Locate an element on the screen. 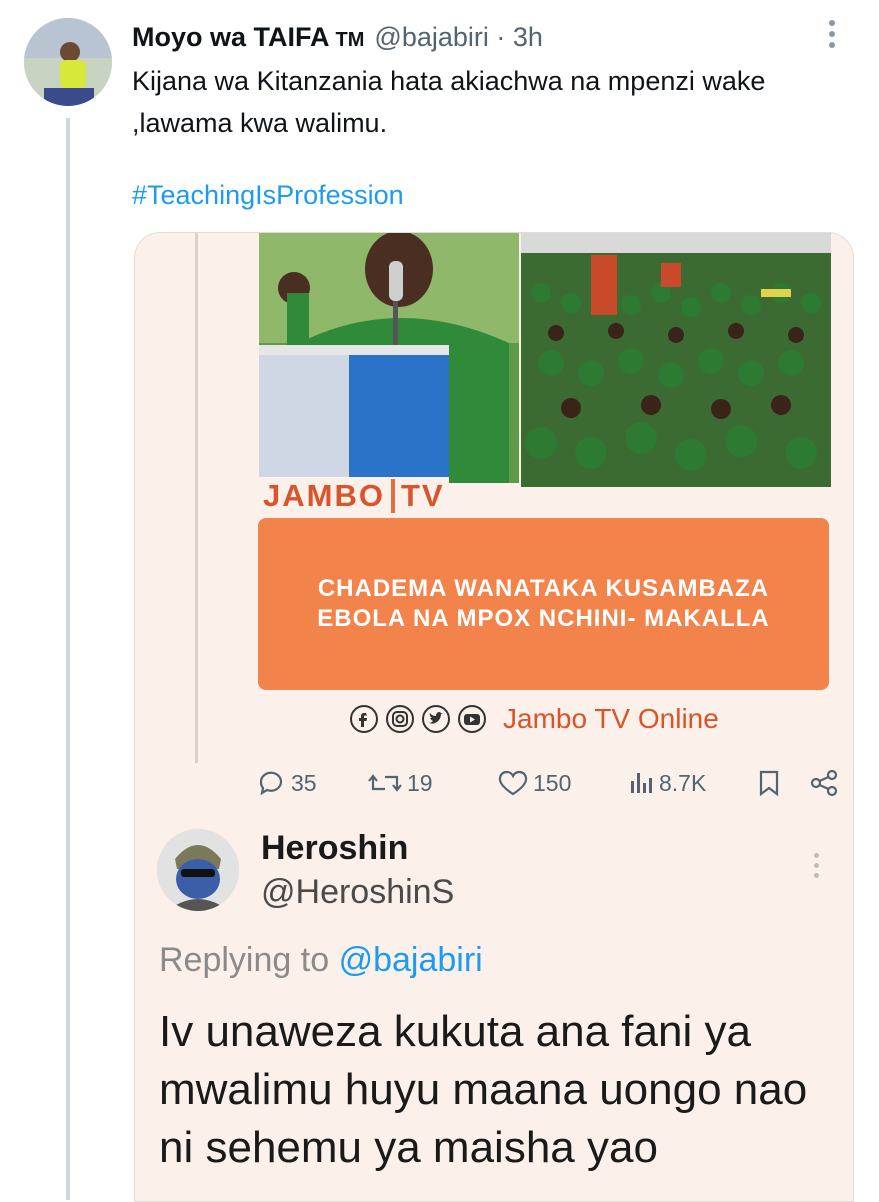  replying-handle-link: @bajabiri is located at coordinates (411, 960).